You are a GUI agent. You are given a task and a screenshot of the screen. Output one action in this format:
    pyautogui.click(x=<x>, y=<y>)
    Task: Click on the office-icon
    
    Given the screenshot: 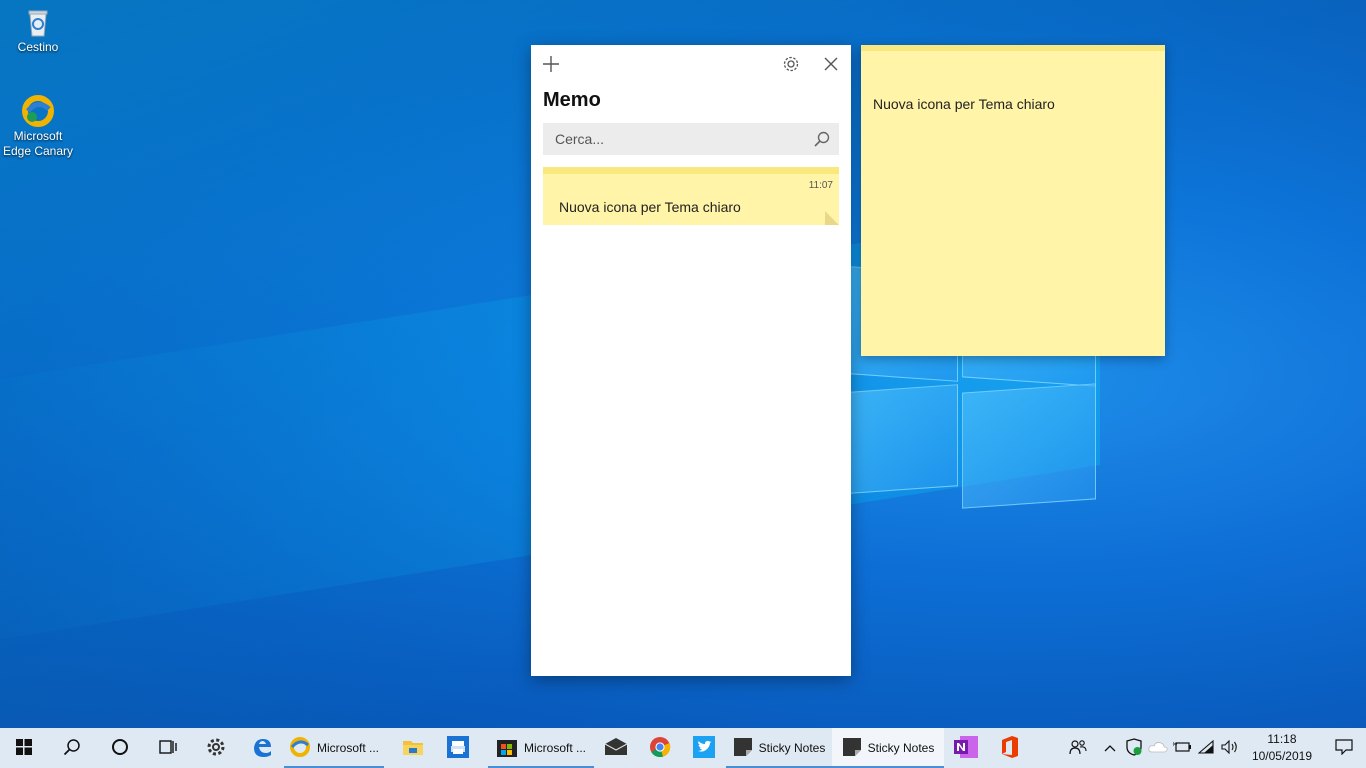 What is the action you would take?
    pyautogui.click(x=1010, y=748)
    